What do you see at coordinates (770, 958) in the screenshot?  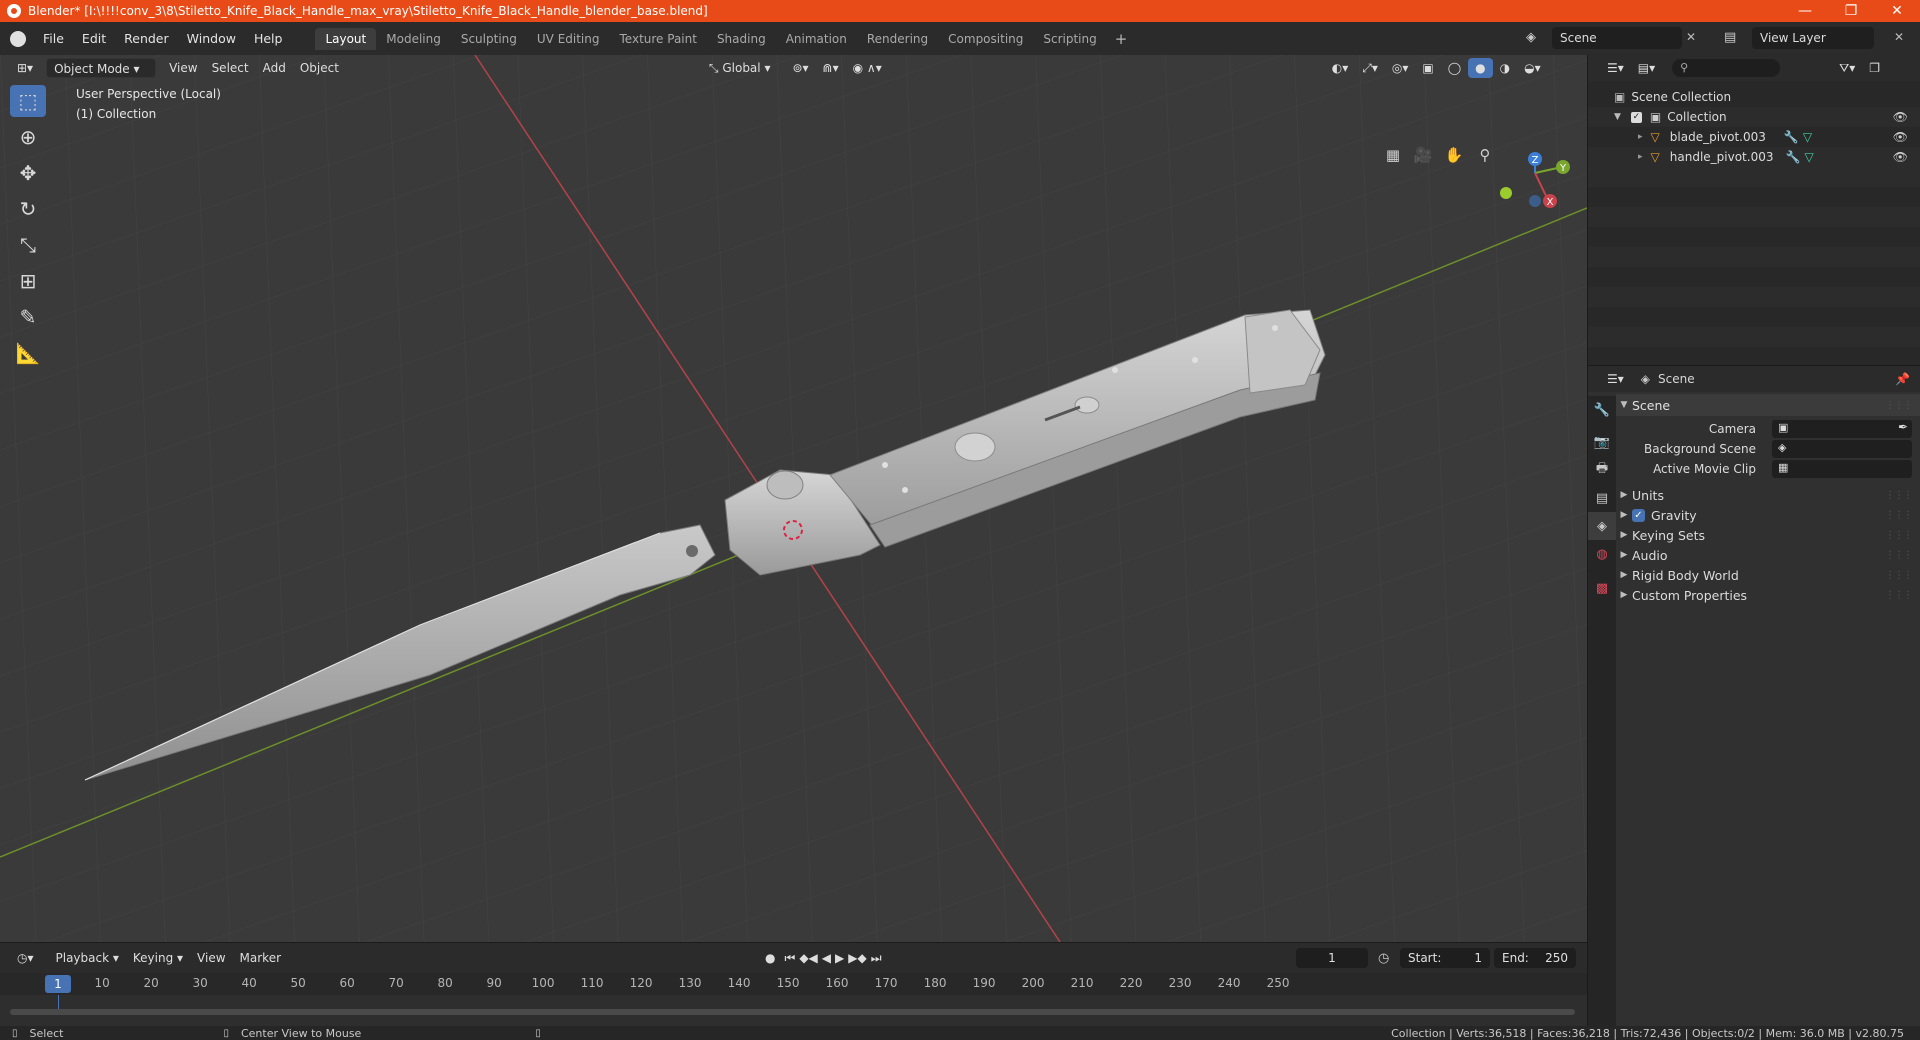 I see `record-icon: ●` at bounding box center [770, 958].